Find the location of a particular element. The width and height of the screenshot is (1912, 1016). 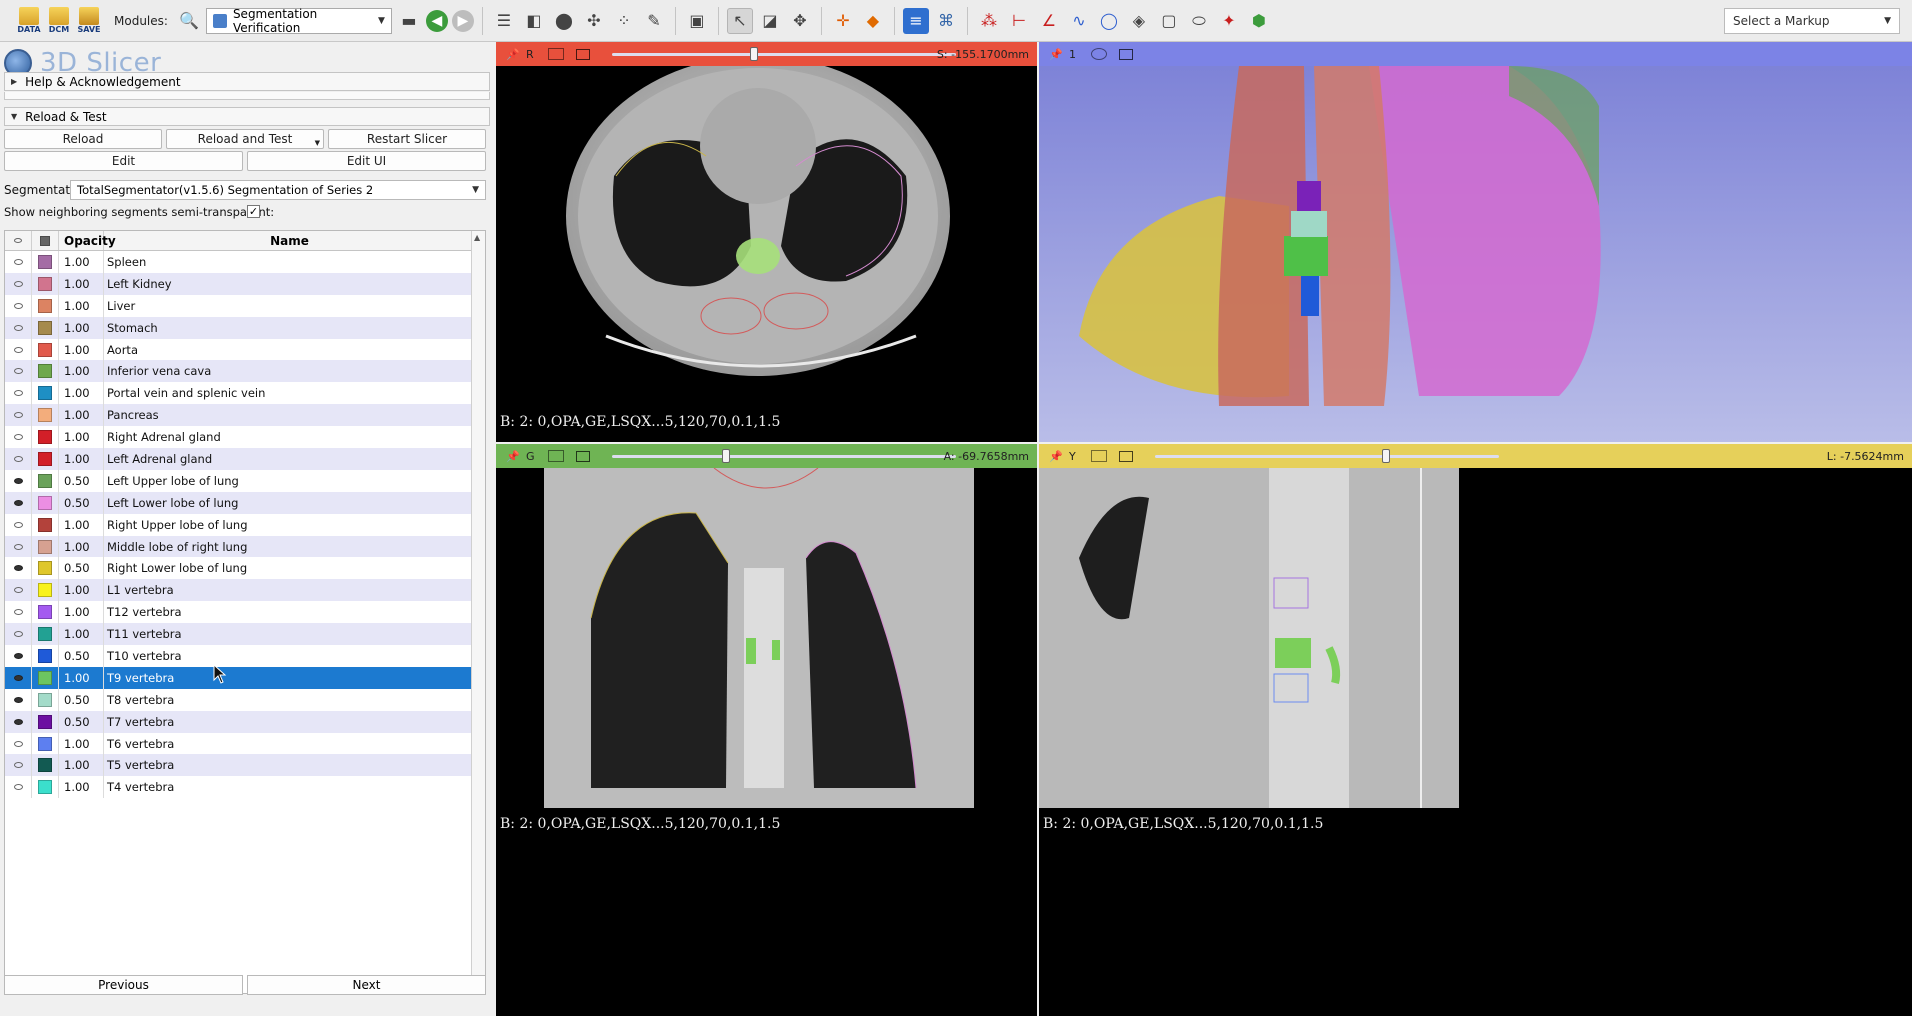

scroll-up-icon: ▲ is located at coordinates (477, 237).